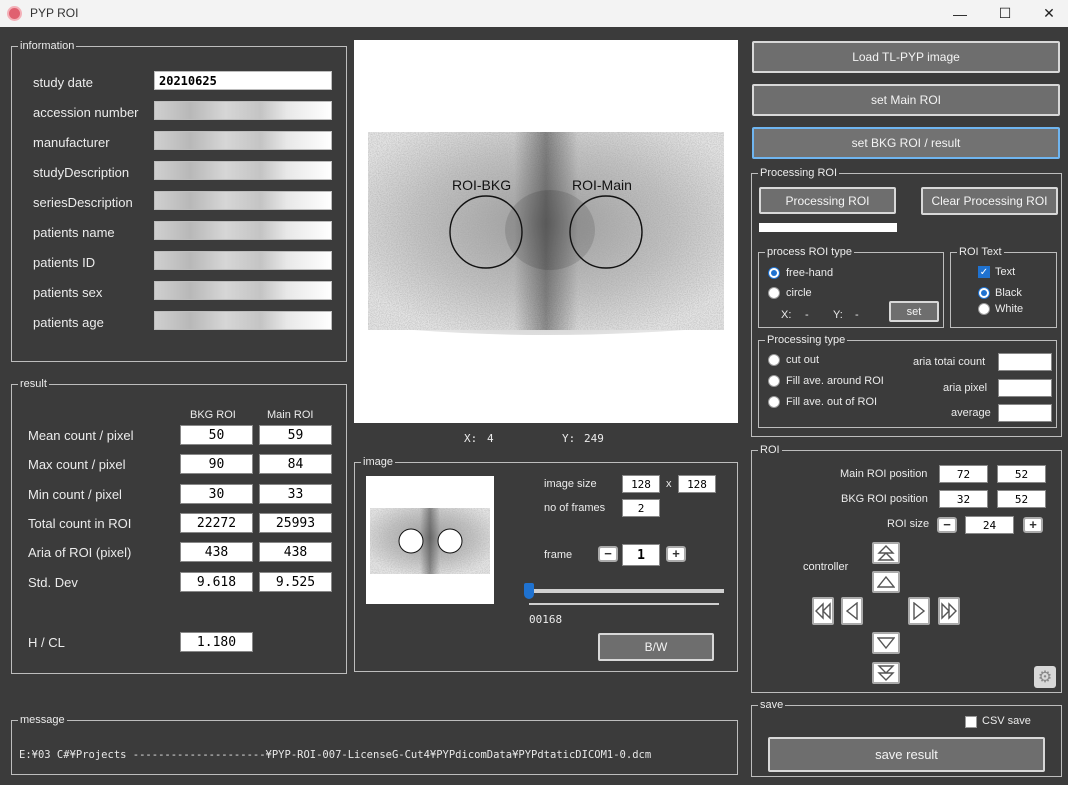  Describe the element at coordinates (884, 474) in the screenshot. I see `main-roi-position-label: Main ROI position` at that location.